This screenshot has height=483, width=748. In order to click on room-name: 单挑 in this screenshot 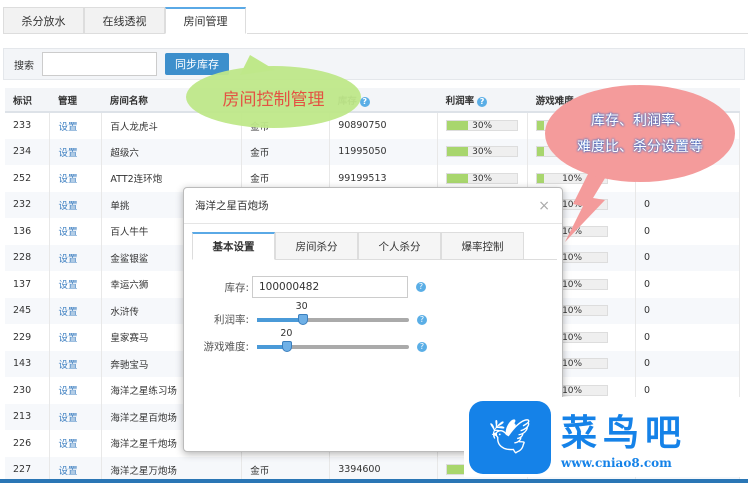, I will do `click(120, 206)`.